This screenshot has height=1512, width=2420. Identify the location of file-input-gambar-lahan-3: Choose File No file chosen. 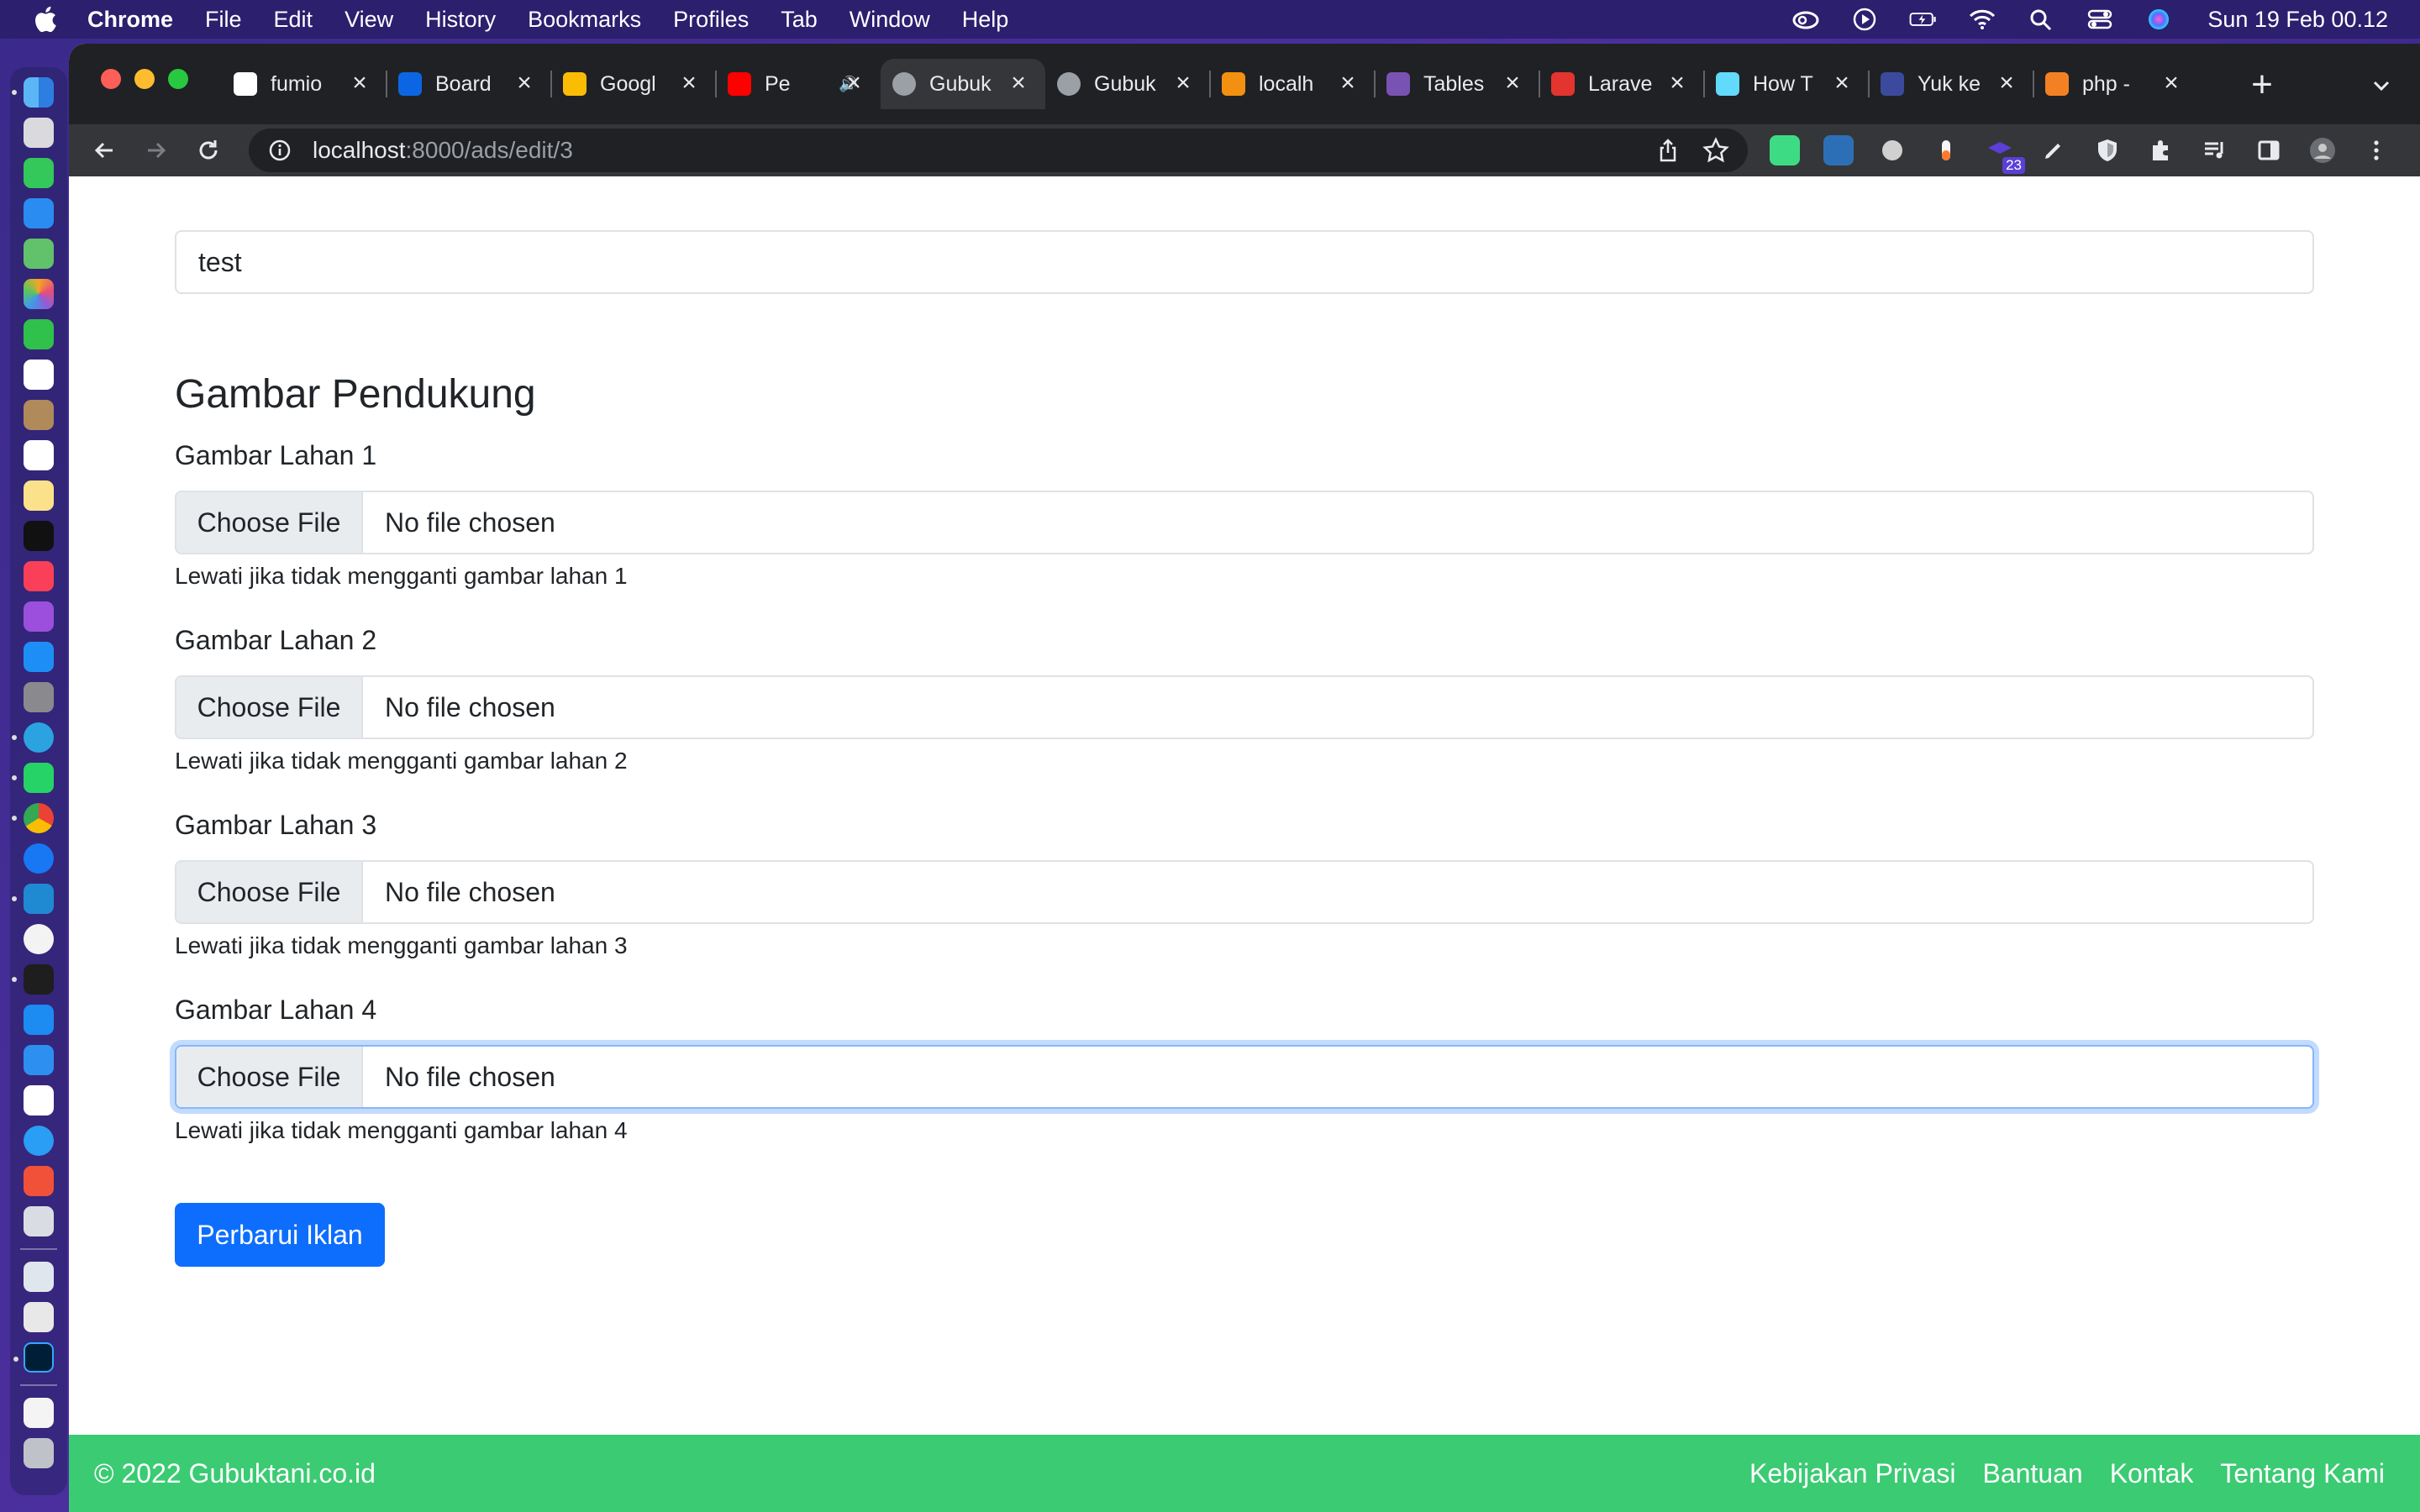
(1244, 892).